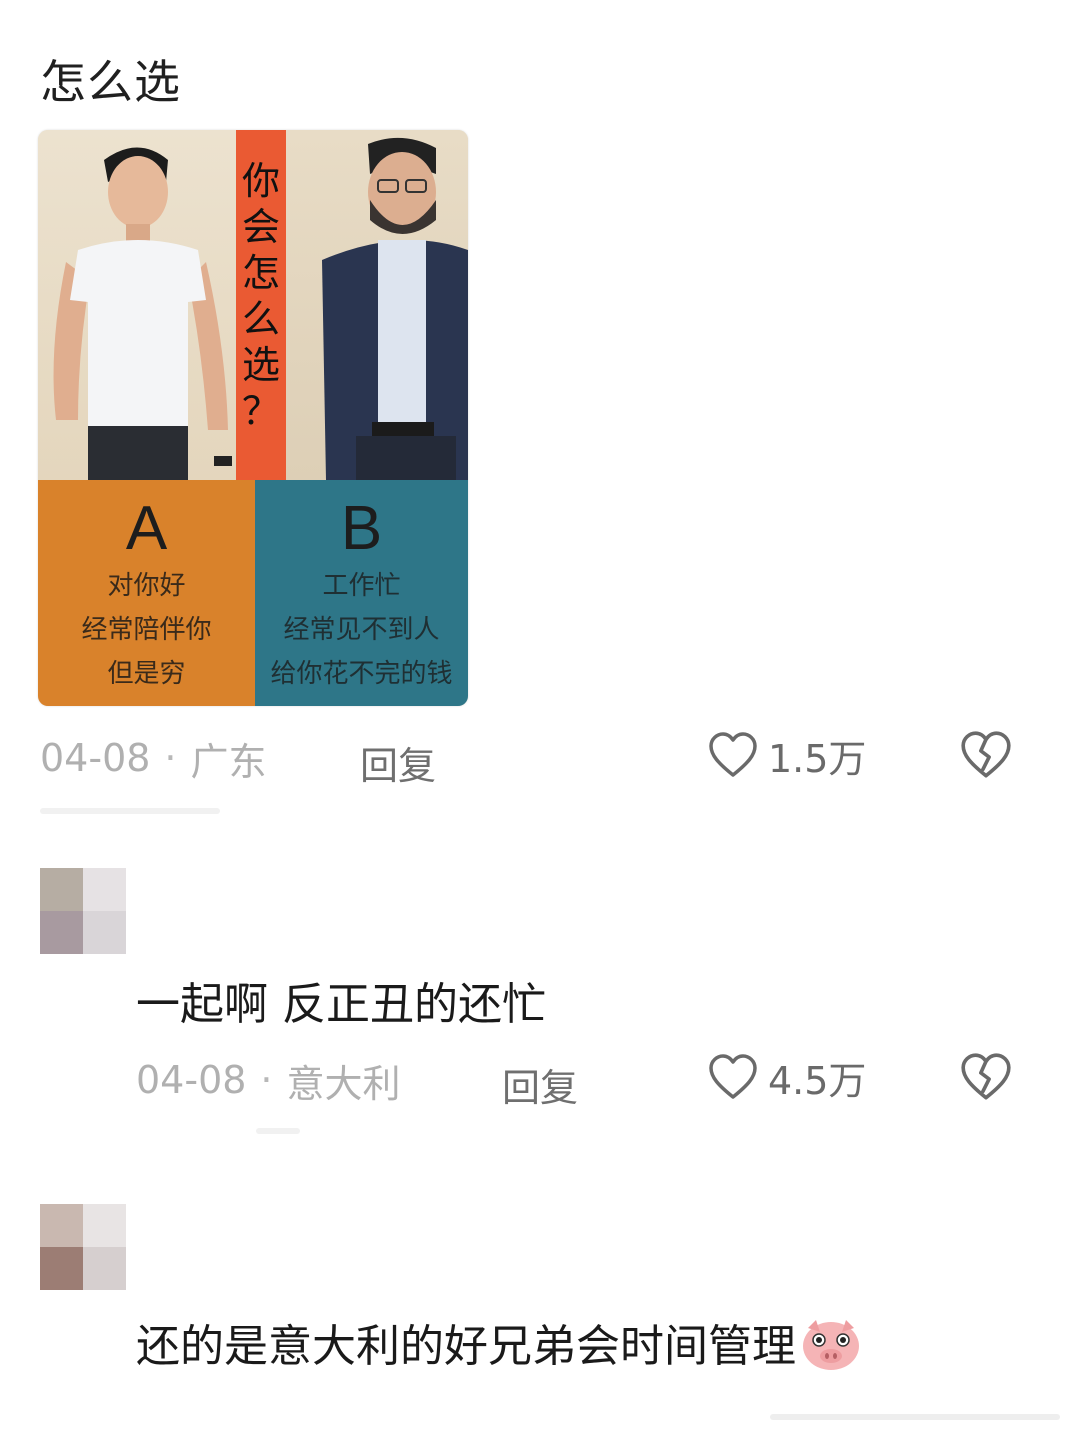 This screenshot has height=1440, width=1080. What do you see at coordinates (191, 1080) in the screenshot?
I see `comment-date: 04-08` at bounding box center [191, 1080].